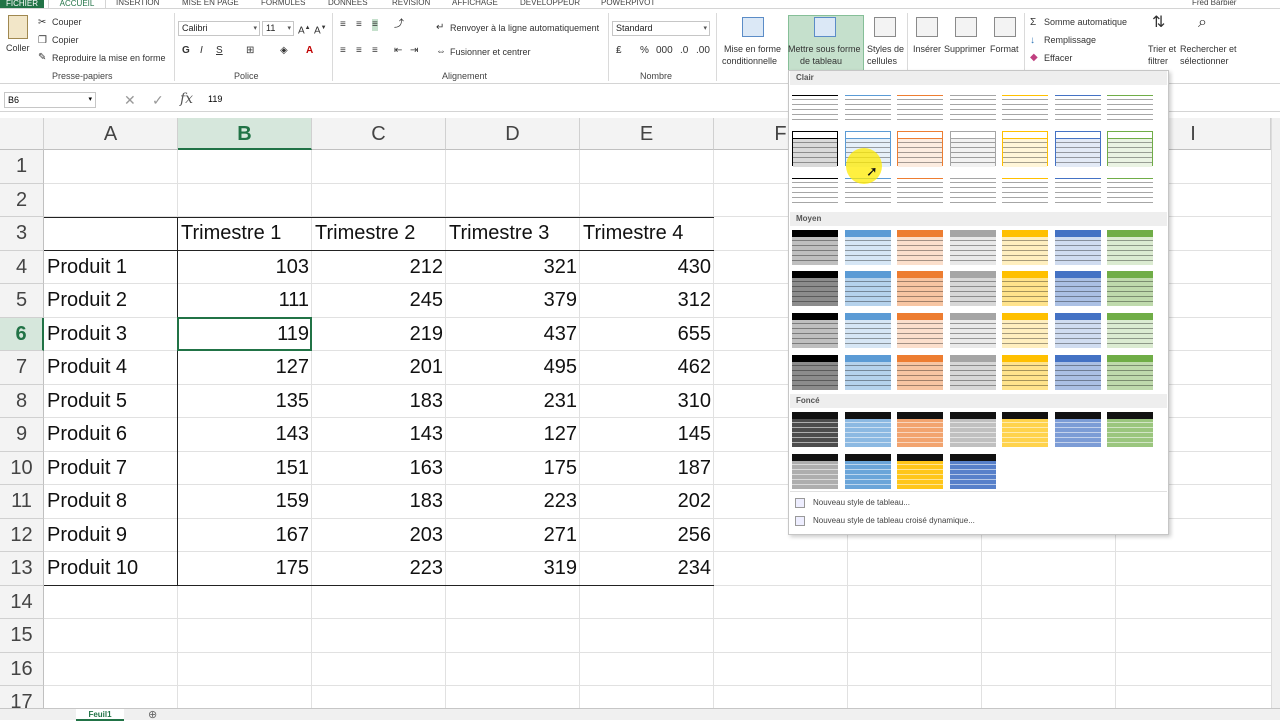  What do you see at coordinates (441, 52) in the screenshot?
I see `merge-center-icon: ⇔` at bounding box center [441, 52].